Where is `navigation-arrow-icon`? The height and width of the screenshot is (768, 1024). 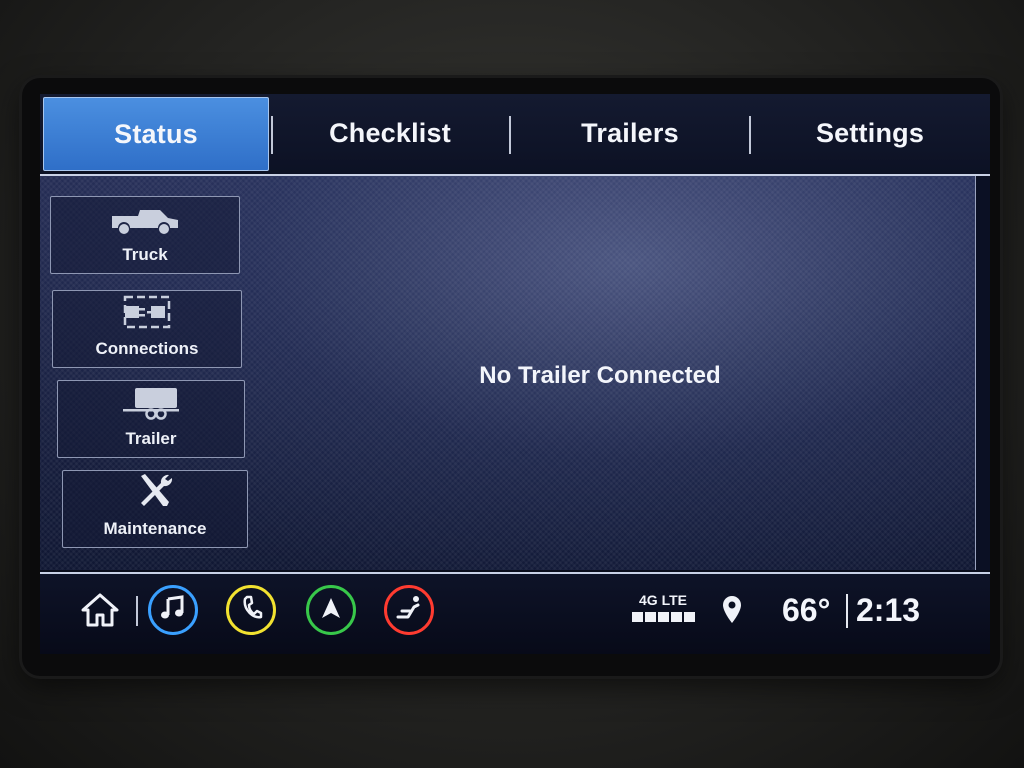 navigation-arrow-icon is located at coordinates (331, 610).